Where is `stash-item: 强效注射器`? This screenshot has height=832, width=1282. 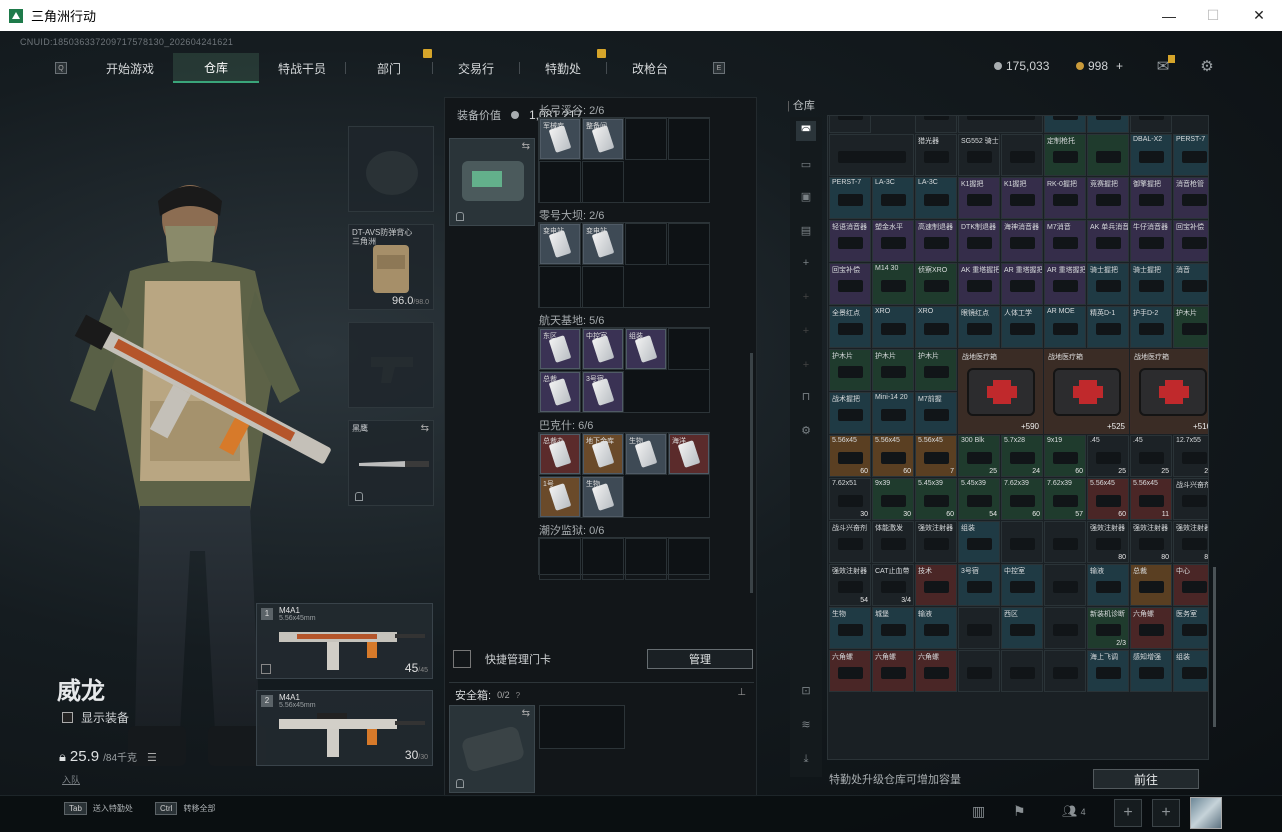 stash-item: 强效注射器 is located at coordinates (936, 542).